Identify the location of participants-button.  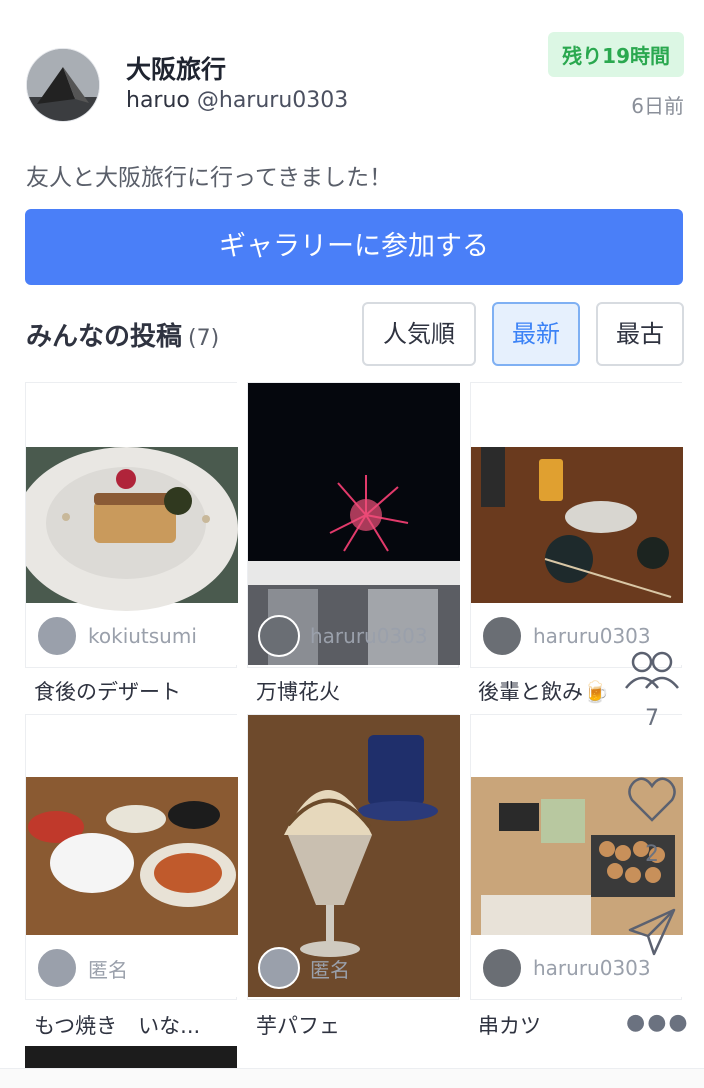
(652, 672).